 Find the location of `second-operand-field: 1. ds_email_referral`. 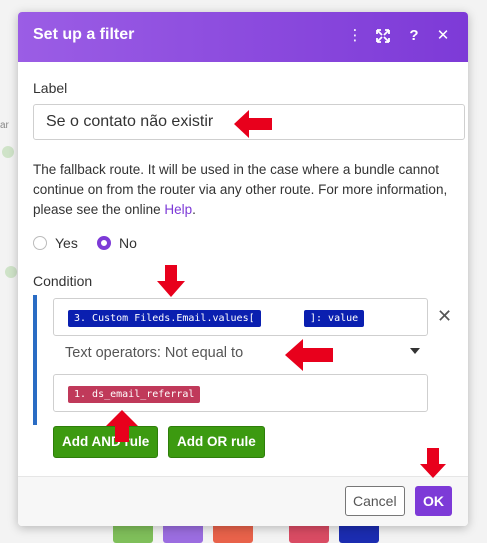

second-operand-field: 1. ds_email_referral is located at coordinates (240, 393).